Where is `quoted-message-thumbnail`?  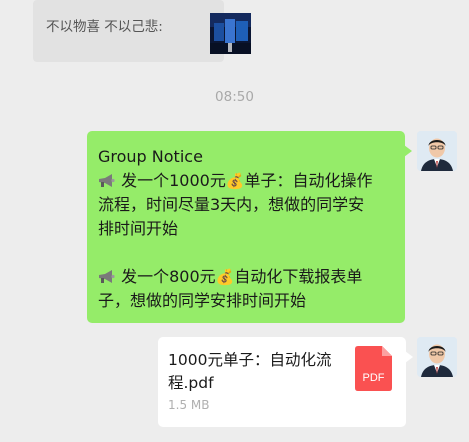 quoted-message-thumbnail is located at coordinates (230, 33).